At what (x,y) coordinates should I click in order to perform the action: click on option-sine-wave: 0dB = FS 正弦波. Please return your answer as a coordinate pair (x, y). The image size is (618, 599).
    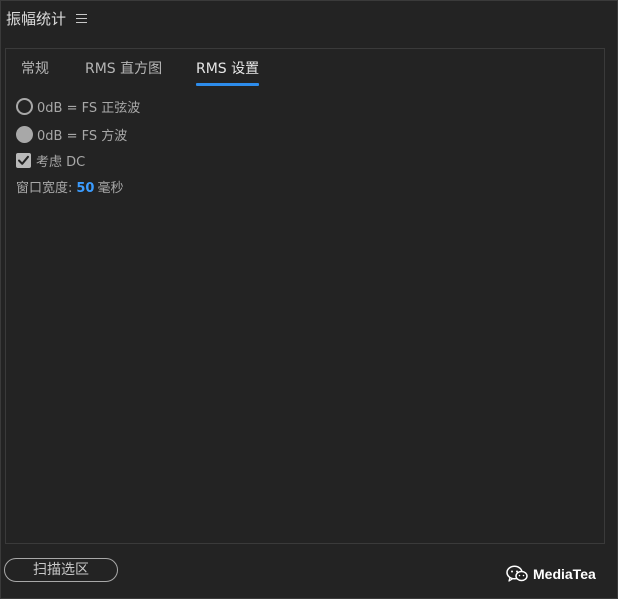
    Looking at the image, I should click on (78, 106).